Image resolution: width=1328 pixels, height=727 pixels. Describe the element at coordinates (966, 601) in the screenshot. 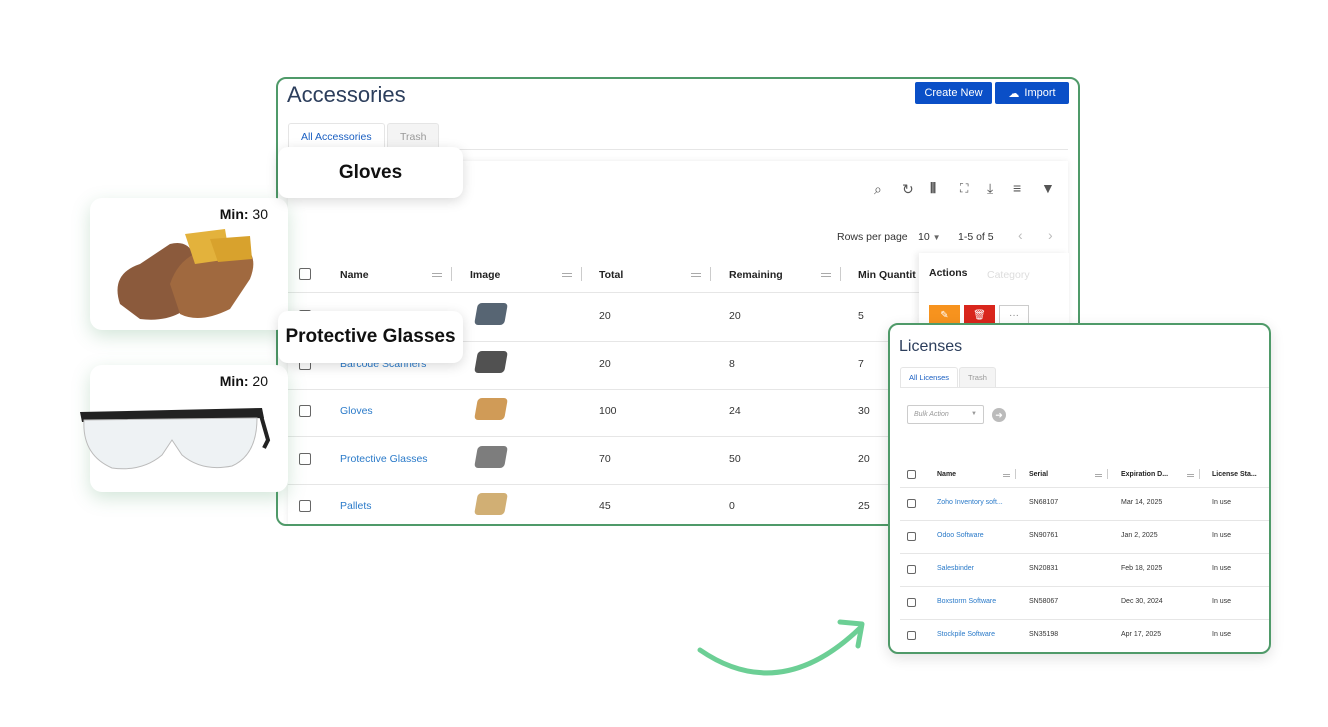

I see `license-name-link: Boxstorm Software` at that location.